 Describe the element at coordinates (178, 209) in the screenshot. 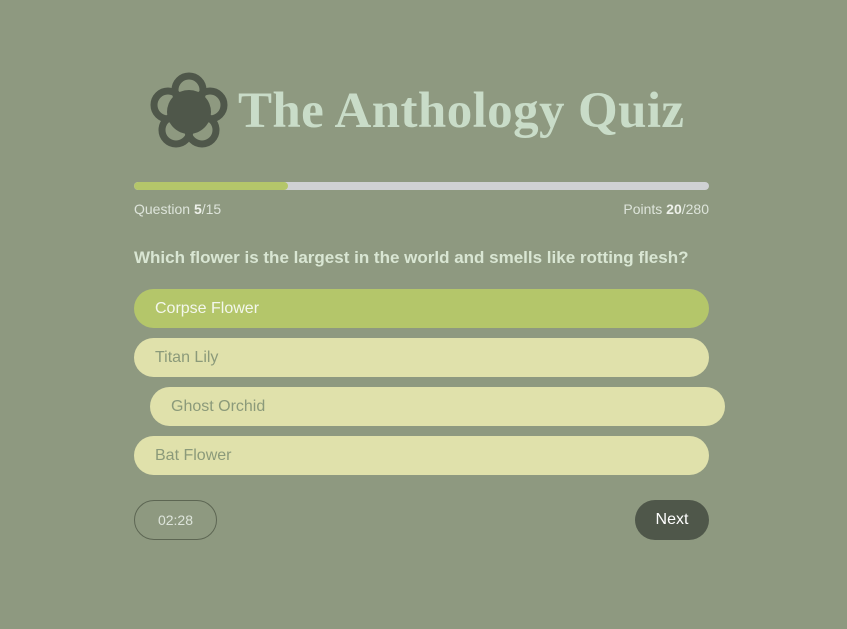

I see `question-counter: Question 5/15` at that location.